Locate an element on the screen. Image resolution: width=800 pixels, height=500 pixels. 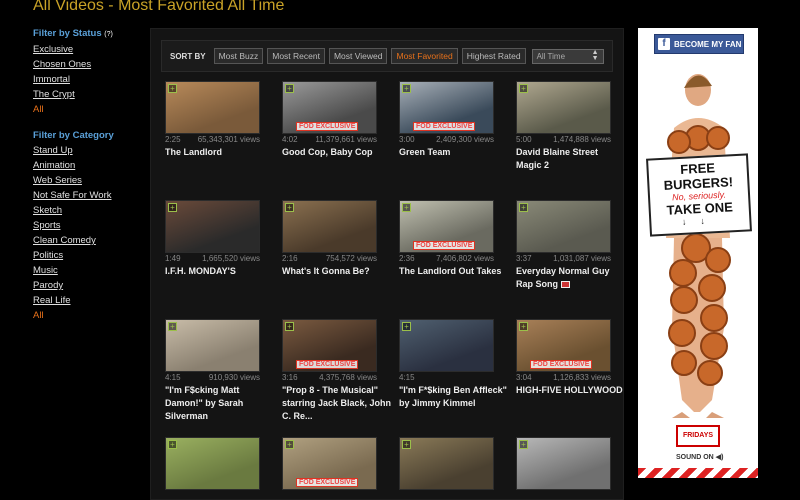
video-views: 1,126,833 views is located at coordinates (582, 377).